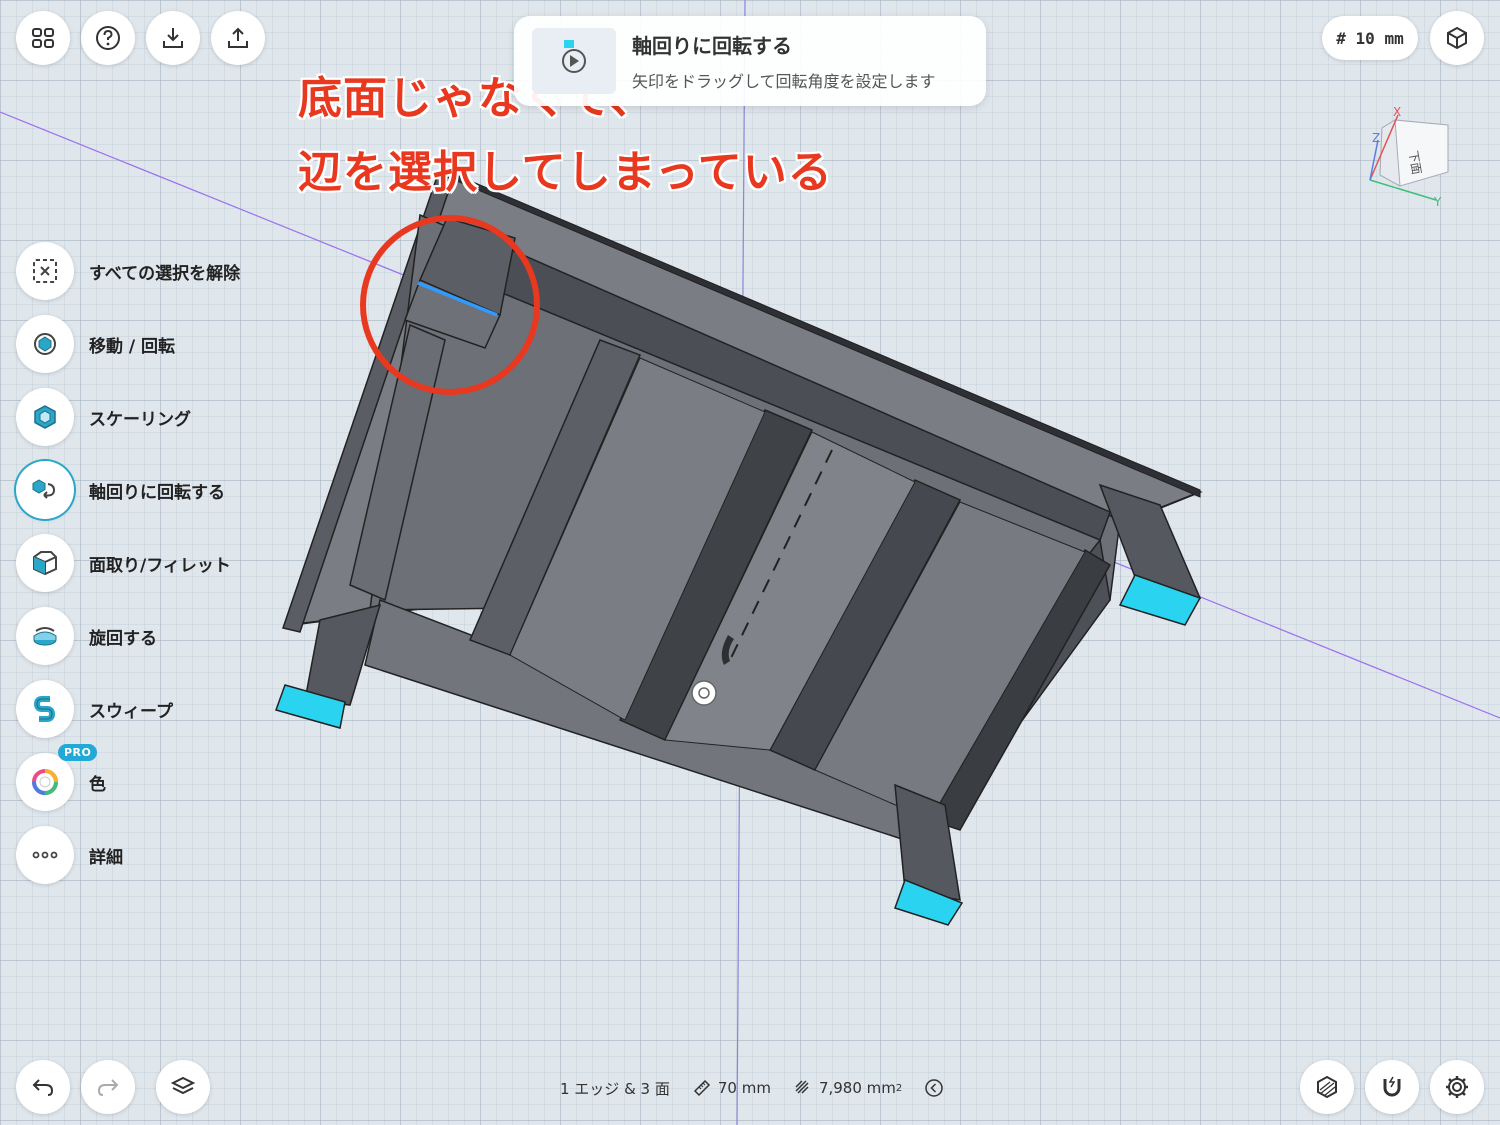 The width and height of the screenshot is (1500, 1125). What do you see at coordinates (132, 346) in the screenshot?
I see `tool-label: 移動 / 回転` at bounding box center [132, 346].